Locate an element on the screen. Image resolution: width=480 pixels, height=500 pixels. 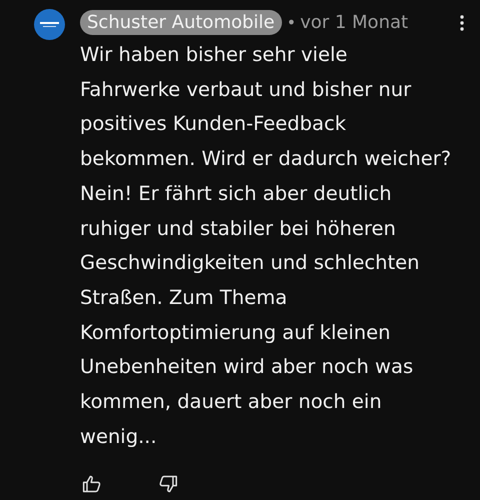
more-options-icon is located at coordinates (462, 22).